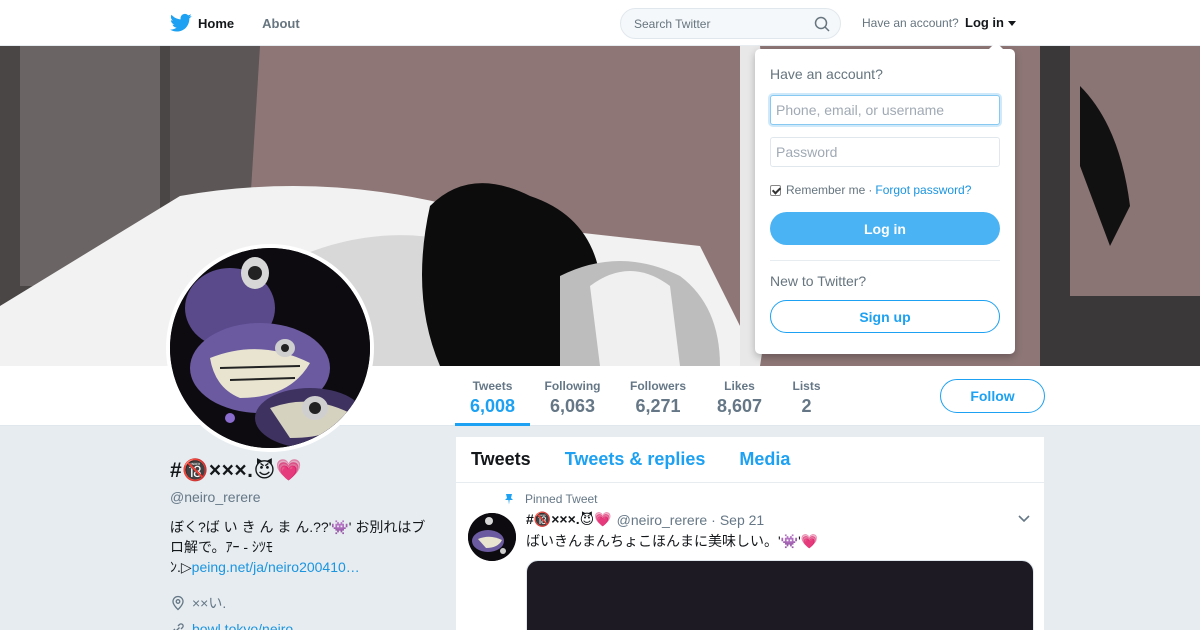  Describe the element at coordinates (885, 110) in the screenshot. I see `username-field` at that location.